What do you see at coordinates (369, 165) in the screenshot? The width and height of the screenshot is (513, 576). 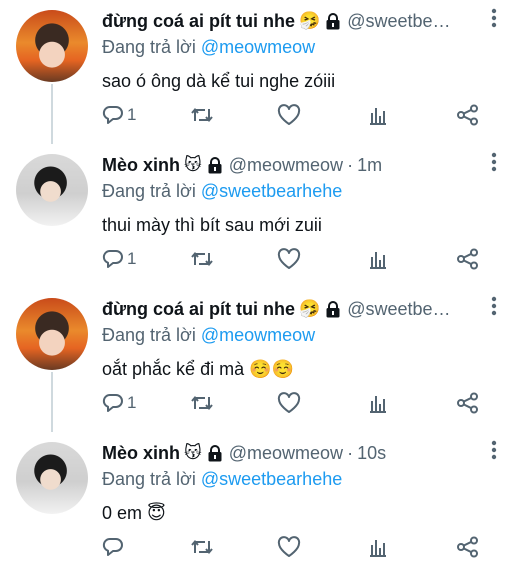 I see `timestamp: 1m` at bounding box center [369, 165].